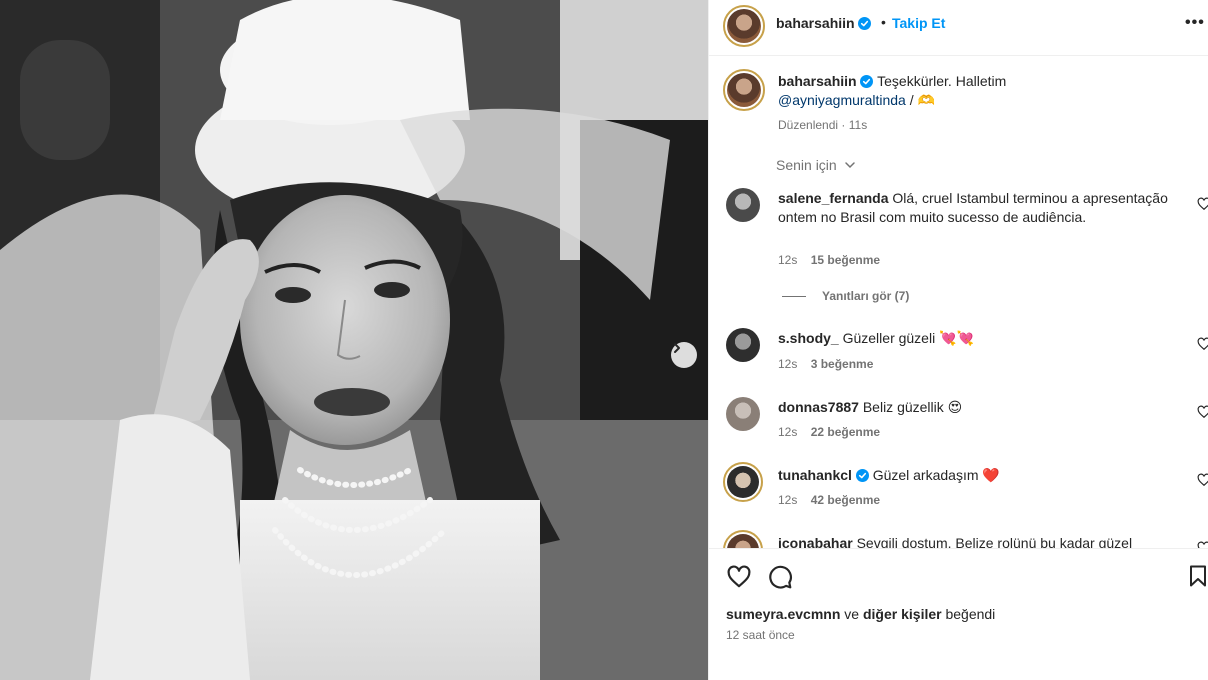  What do you see at coordinates (902, 614) in the screenshot?
I see `liked-by-others: diğer kişiler` at bounding box center [902, 614].